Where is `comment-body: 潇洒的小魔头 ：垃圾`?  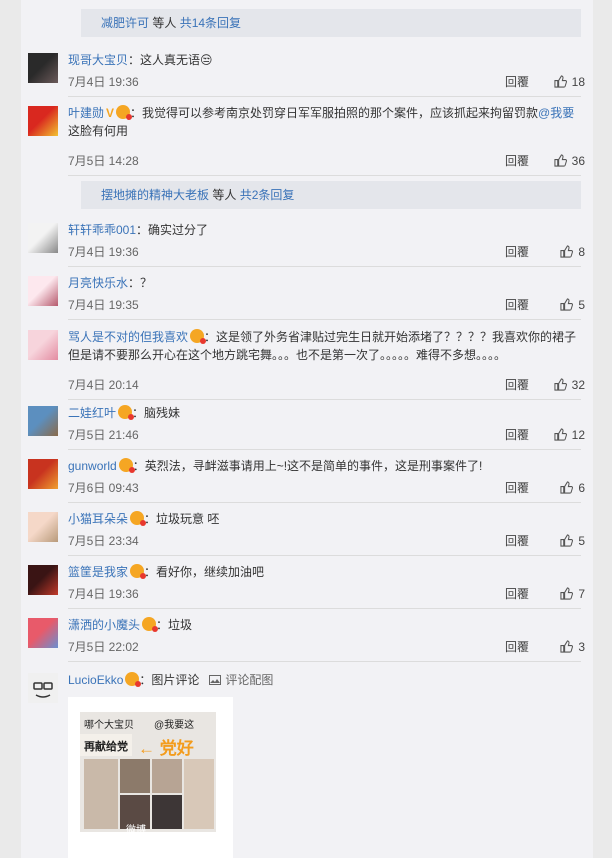
comment-body: 潇洒的小魔头 ：垃圾 is located at coordinates (324, 625).